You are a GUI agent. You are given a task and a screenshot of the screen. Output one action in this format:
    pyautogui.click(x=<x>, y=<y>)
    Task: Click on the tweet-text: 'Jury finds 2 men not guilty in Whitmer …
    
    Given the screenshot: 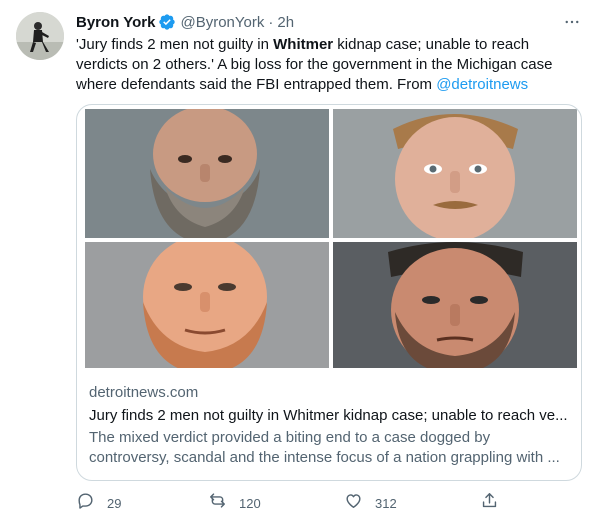 What is the action you would take?
    pyautogui.click(x=326, y=65)
    